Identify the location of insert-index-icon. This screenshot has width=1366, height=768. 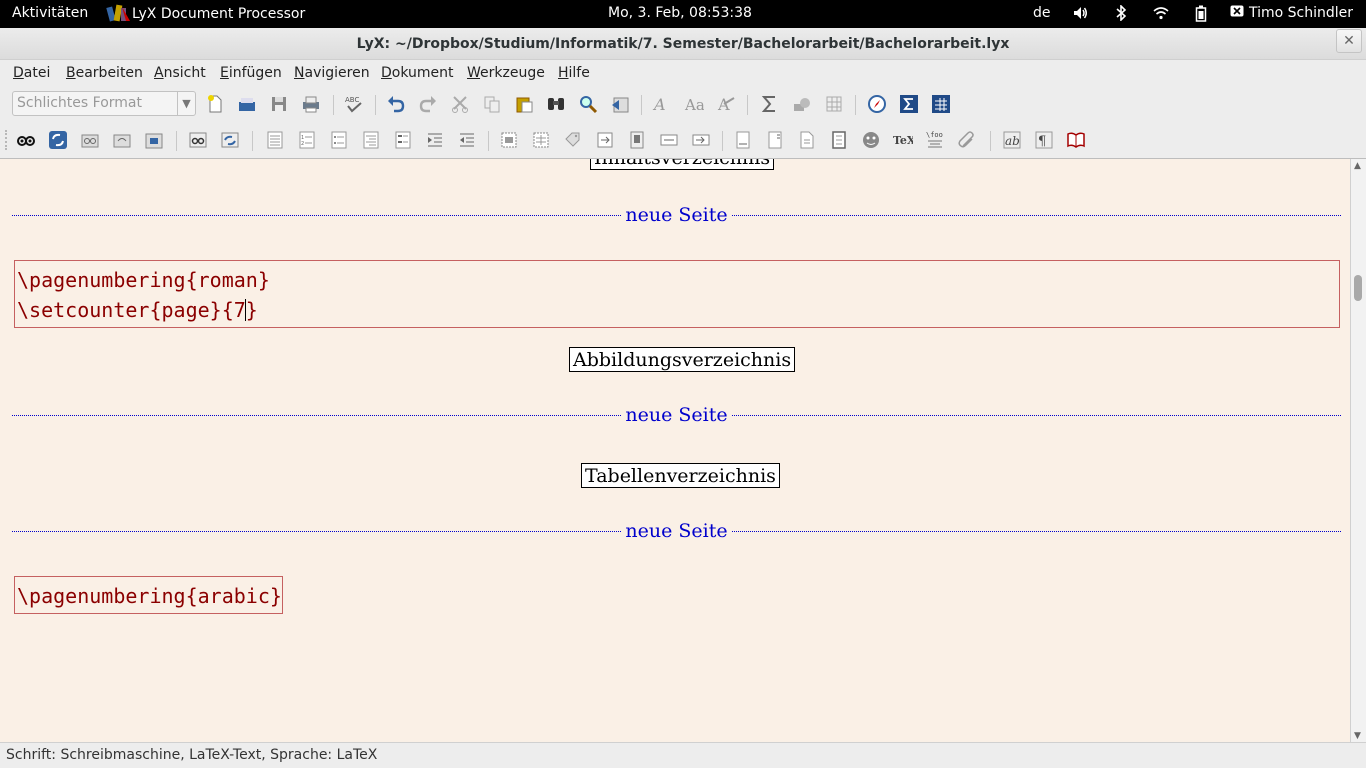
(669, 140).